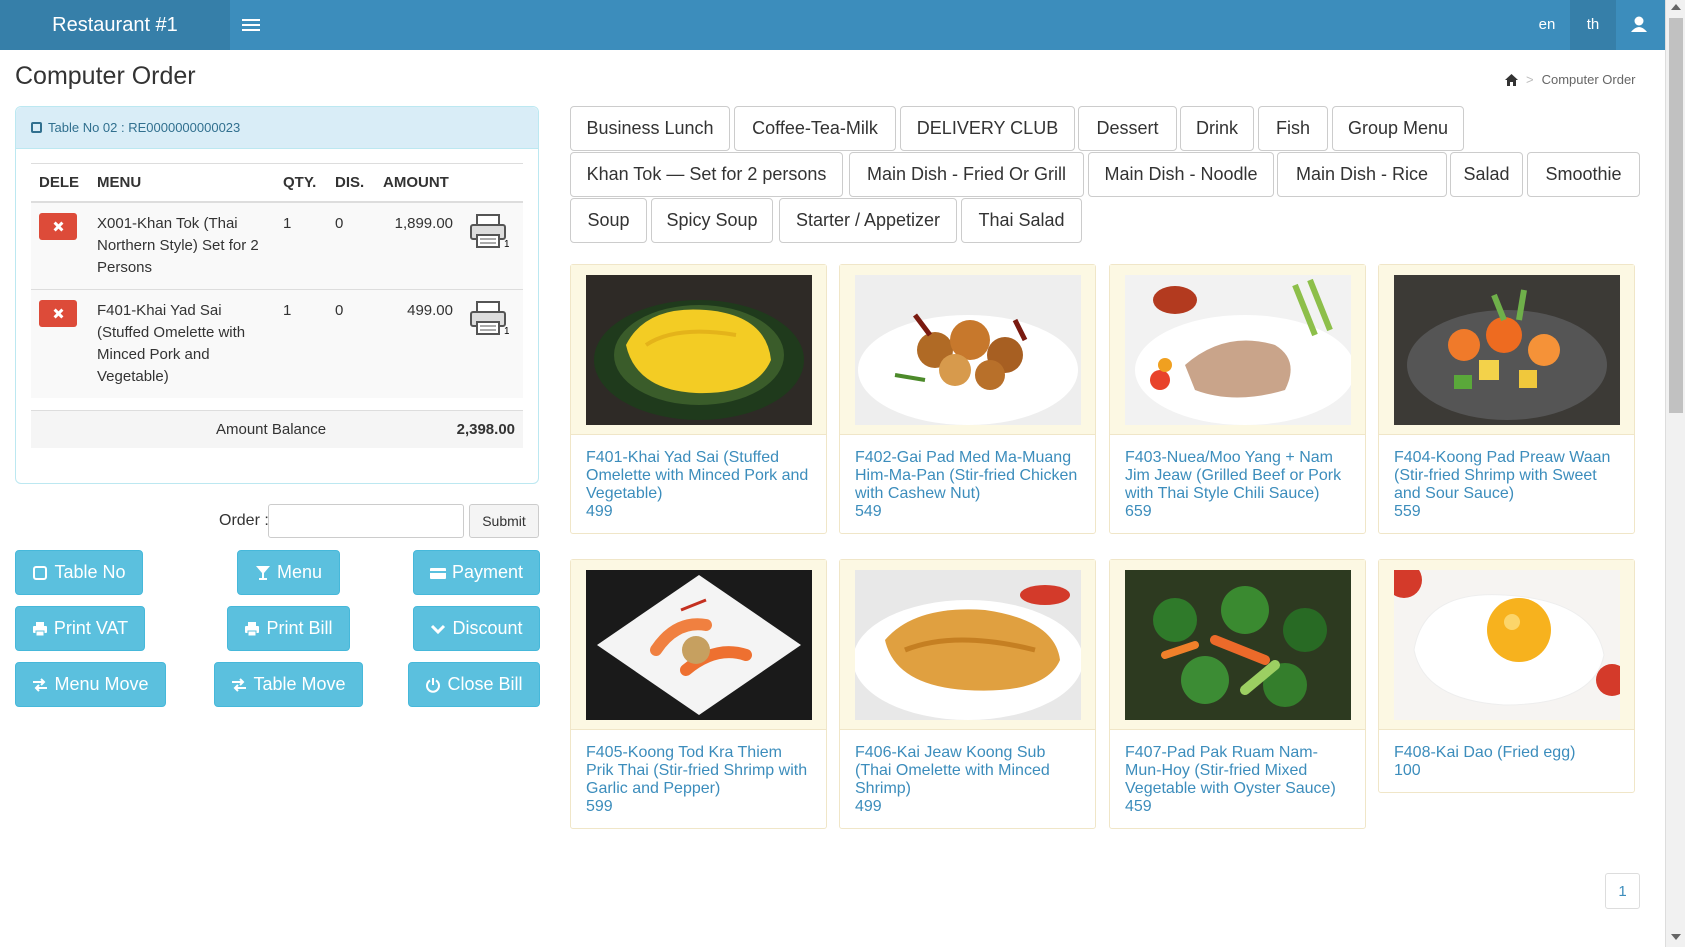  I want to click on product-price: 559, so click(1407, 511).